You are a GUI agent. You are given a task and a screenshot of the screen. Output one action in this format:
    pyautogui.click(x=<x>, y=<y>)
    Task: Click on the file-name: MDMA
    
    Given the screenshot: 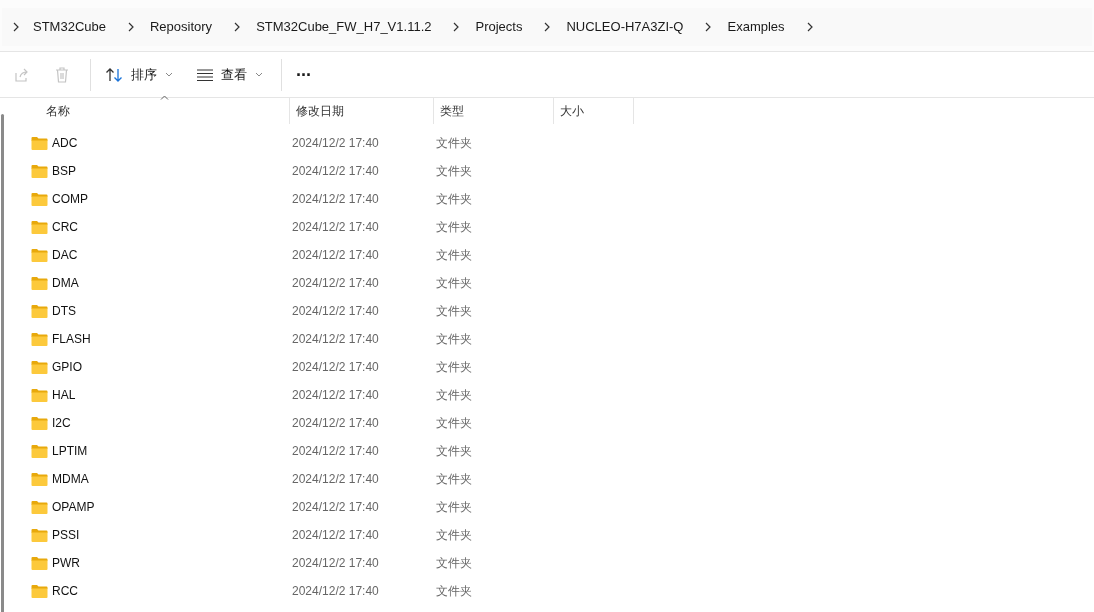 What is the action you would take?
    pyautogui.click(x=70, y=479)
    